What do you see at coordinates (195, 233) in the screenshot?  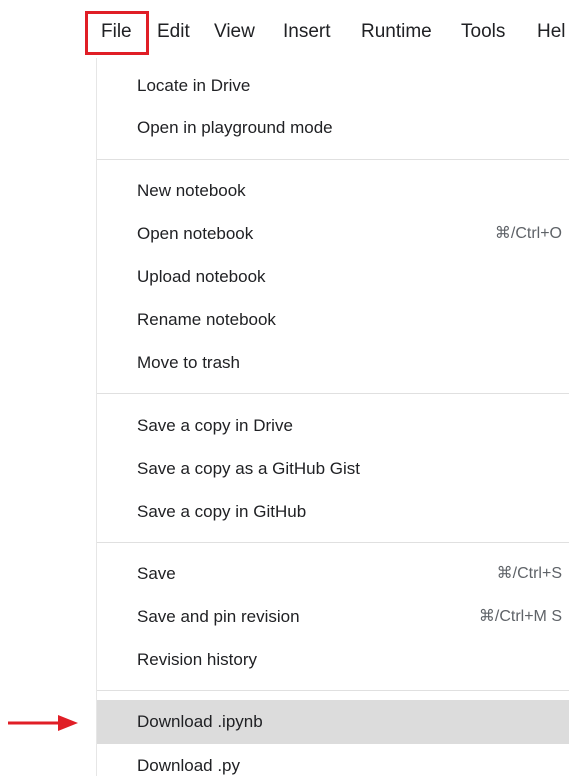 I see `item-label: Open notebook` at bounding box center [195, 233].